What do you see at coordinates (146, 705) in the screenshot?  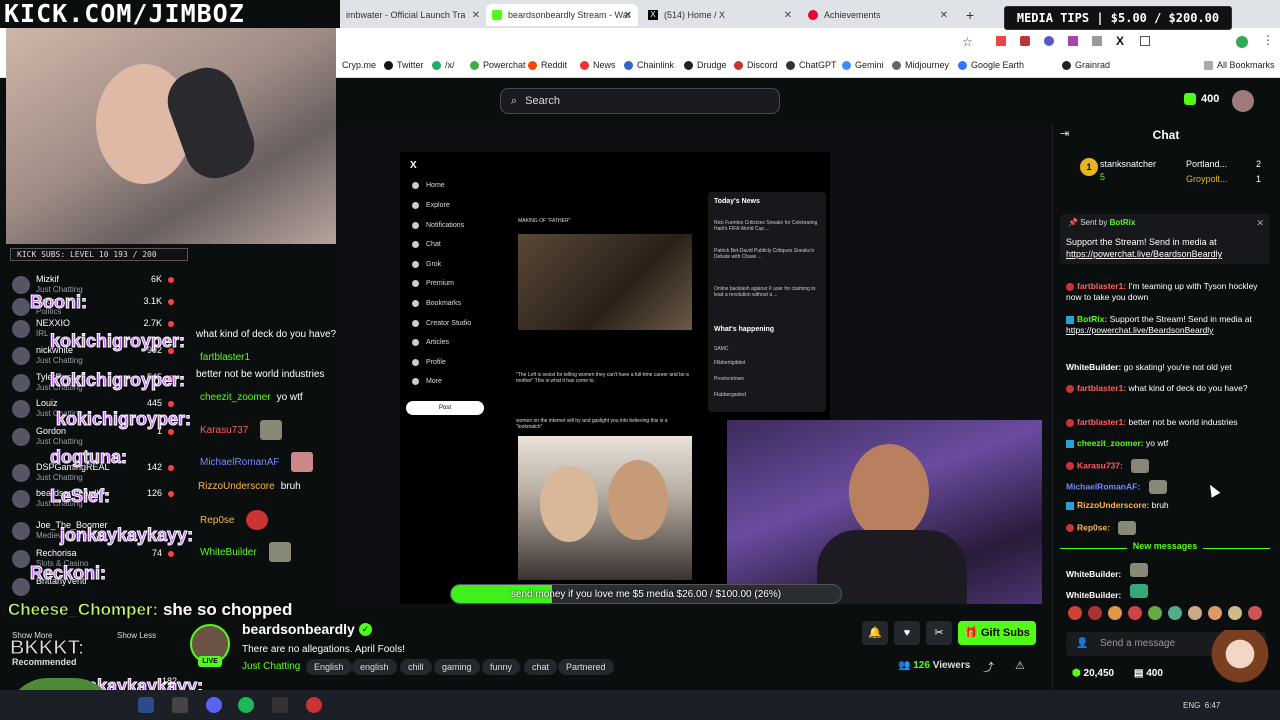 I see `steam-icon` at bounding box center [146, 705].